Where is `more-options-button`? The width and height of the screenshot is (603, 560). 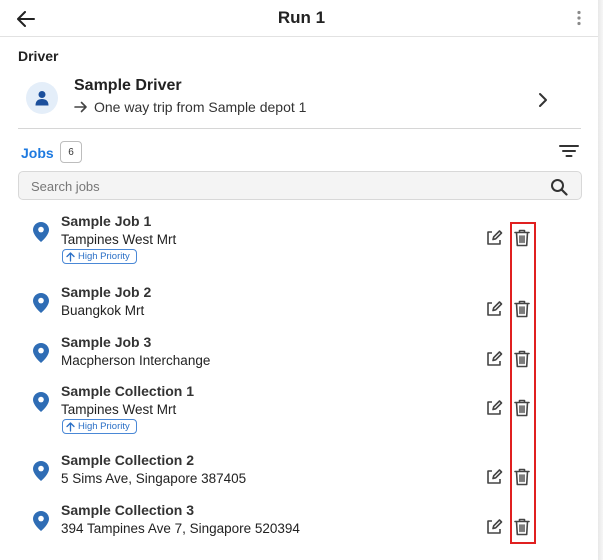
more-options-button is located at coordinates (579, 18).